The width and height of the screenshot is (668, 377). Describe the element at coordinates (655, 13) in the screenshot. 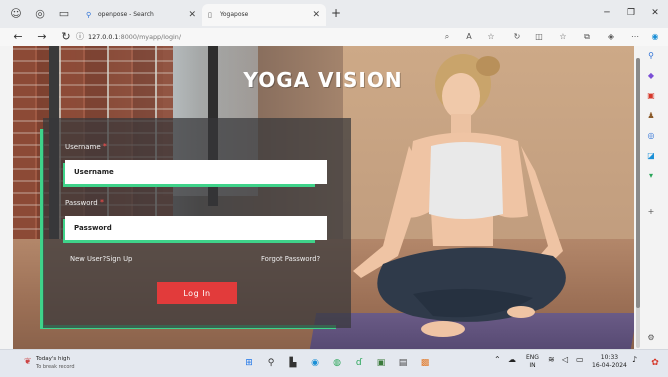

I see `close-window-icon: ✕` at that location.